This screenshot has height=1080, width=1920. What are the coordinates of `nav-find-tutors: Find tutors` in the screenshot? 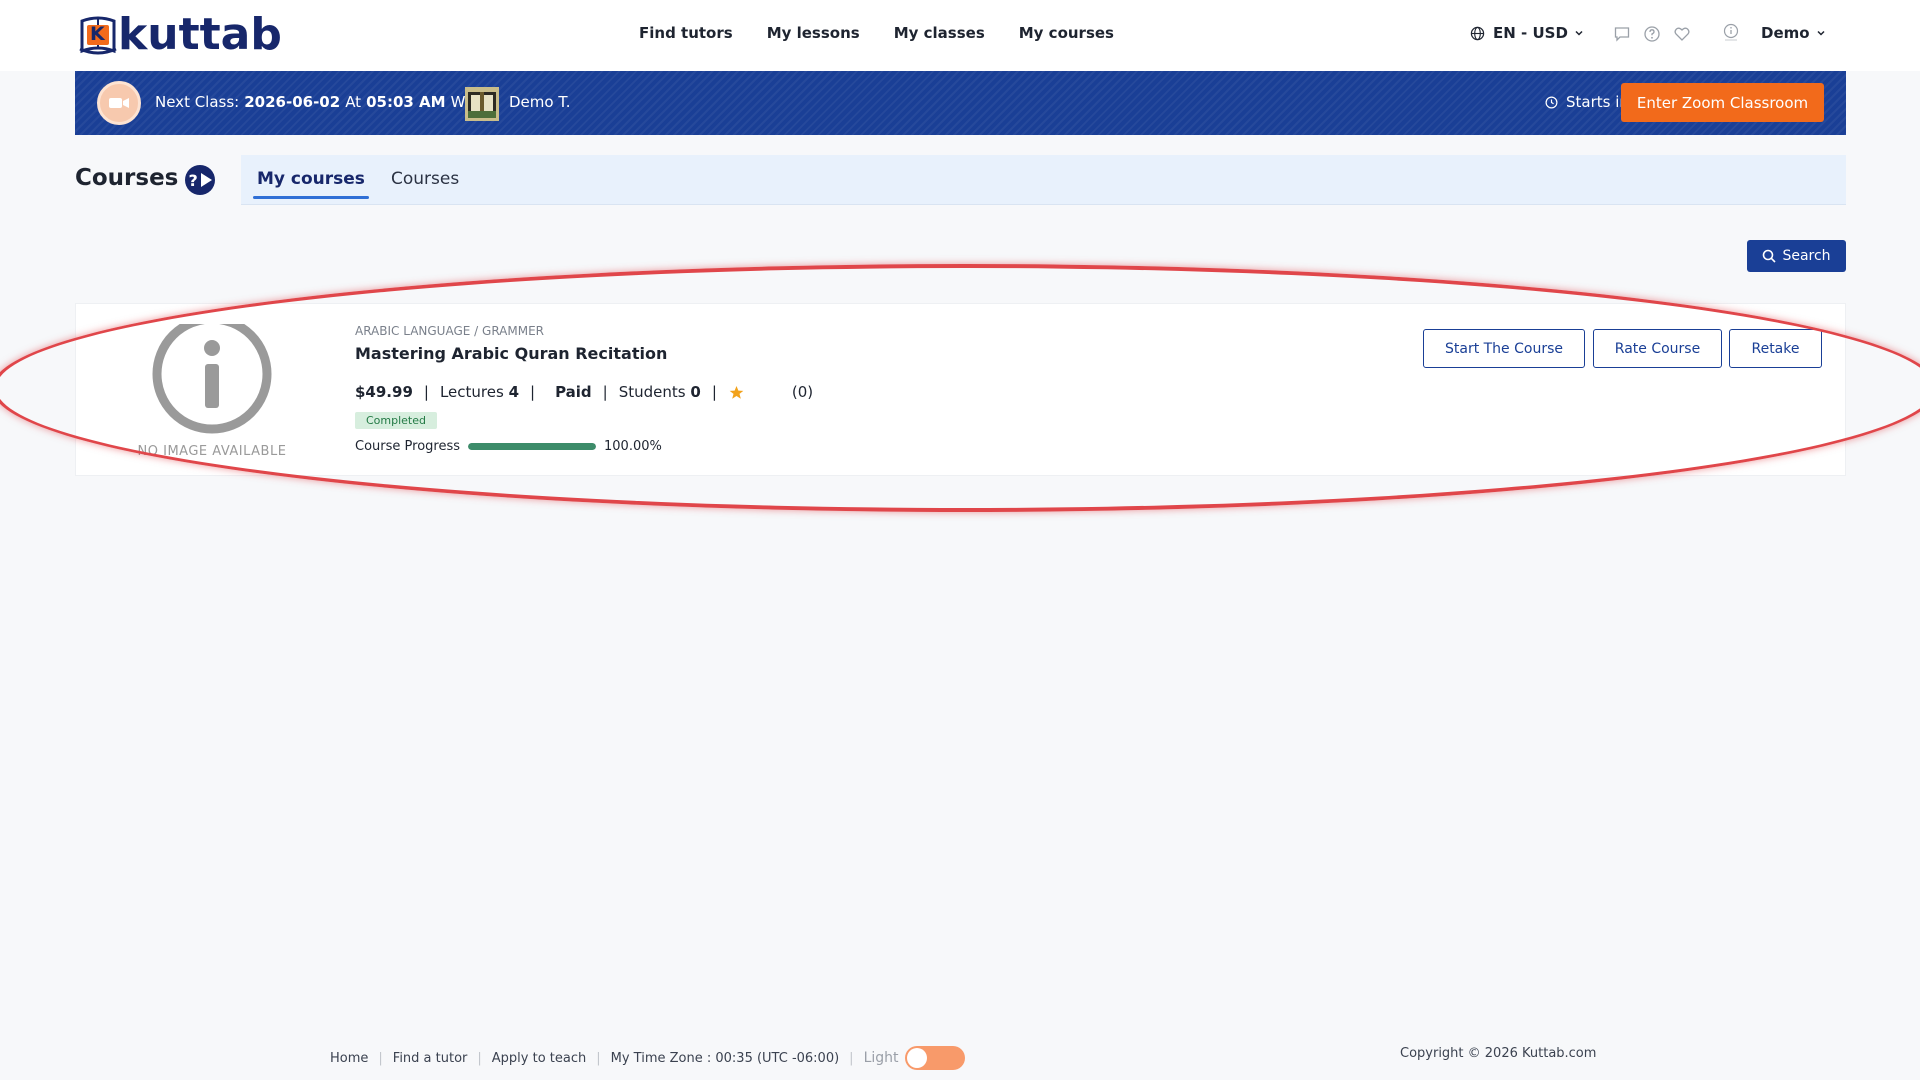 It's located at (686, 33).